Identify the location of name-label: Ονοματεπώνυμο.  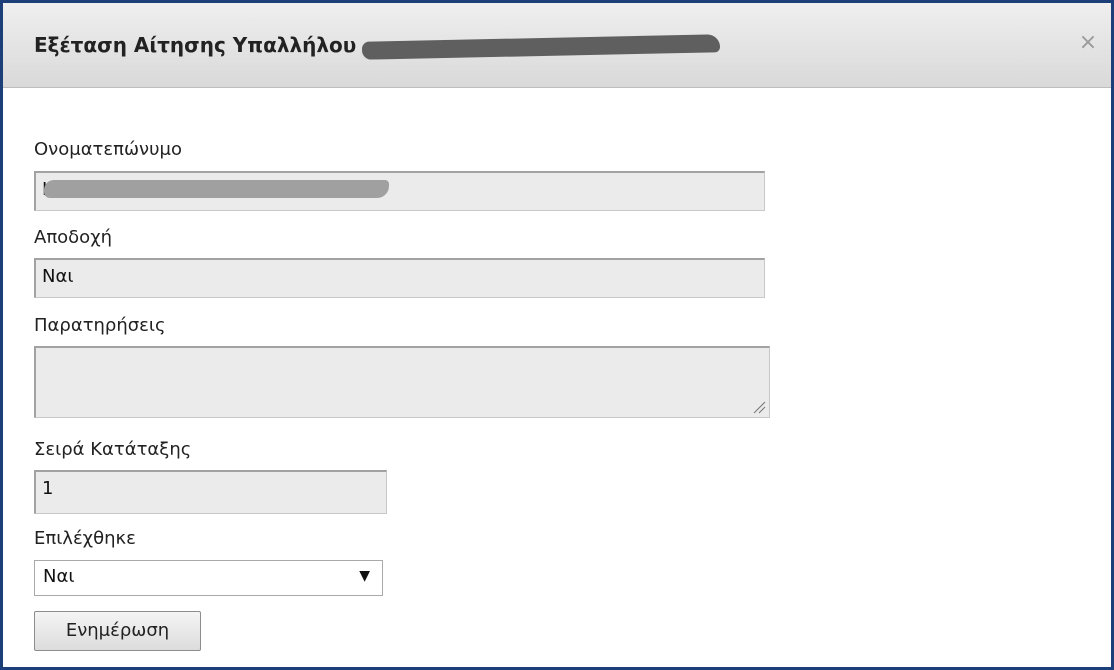
(108, 149).